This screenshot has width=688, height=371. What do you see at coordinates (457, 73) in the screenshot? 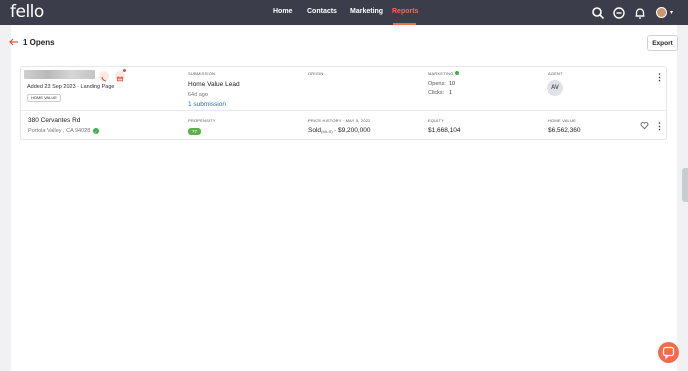
I see `marketing-status-dot` at bounding box center [457, 73].